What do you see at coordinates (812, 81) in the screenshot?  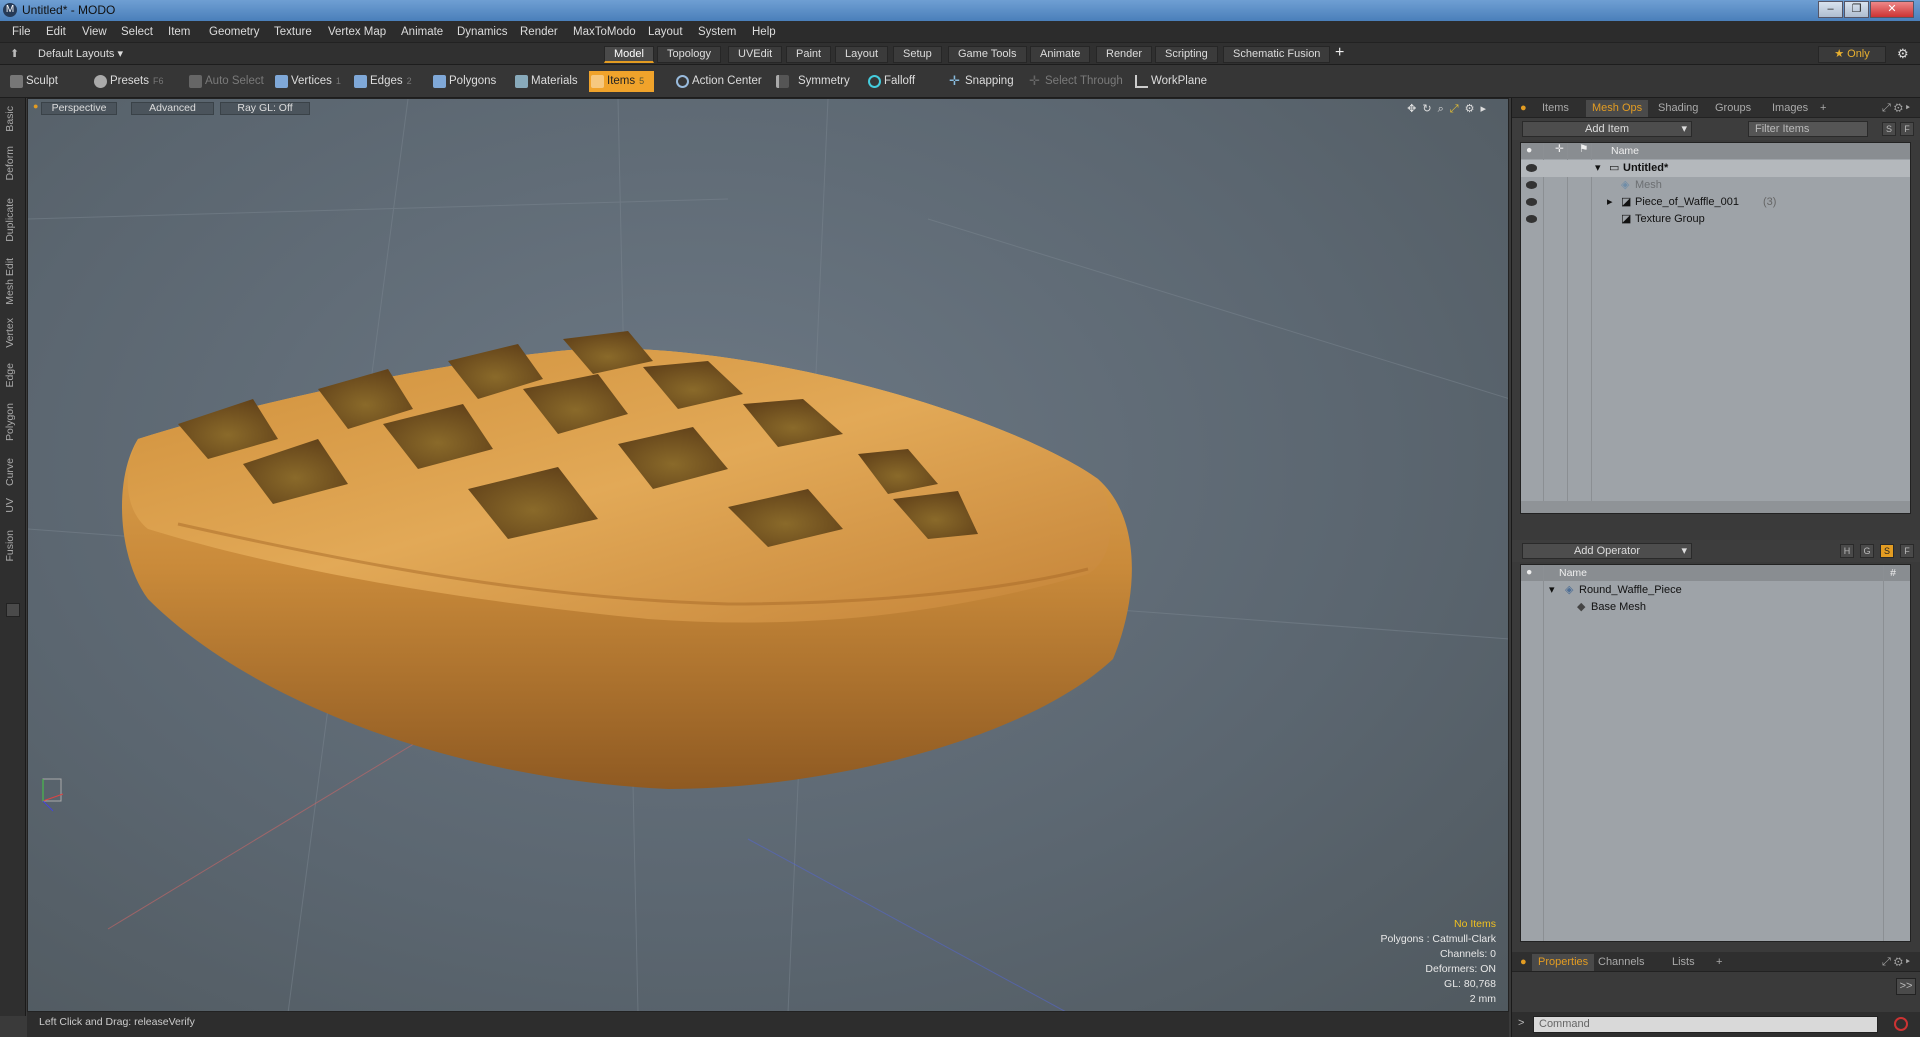 I see `symmetry-button: Symmetry` at bounding box center [812, 81].